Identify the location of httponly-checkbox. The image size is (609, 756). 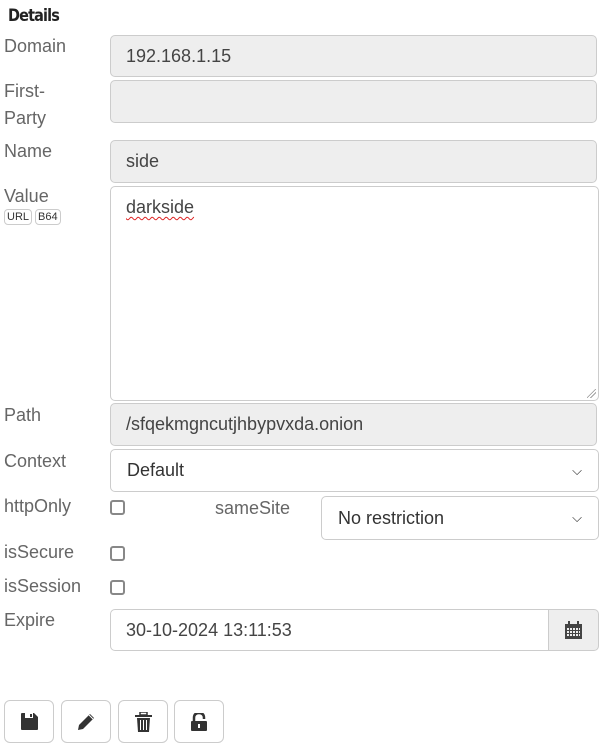
(117, 507).